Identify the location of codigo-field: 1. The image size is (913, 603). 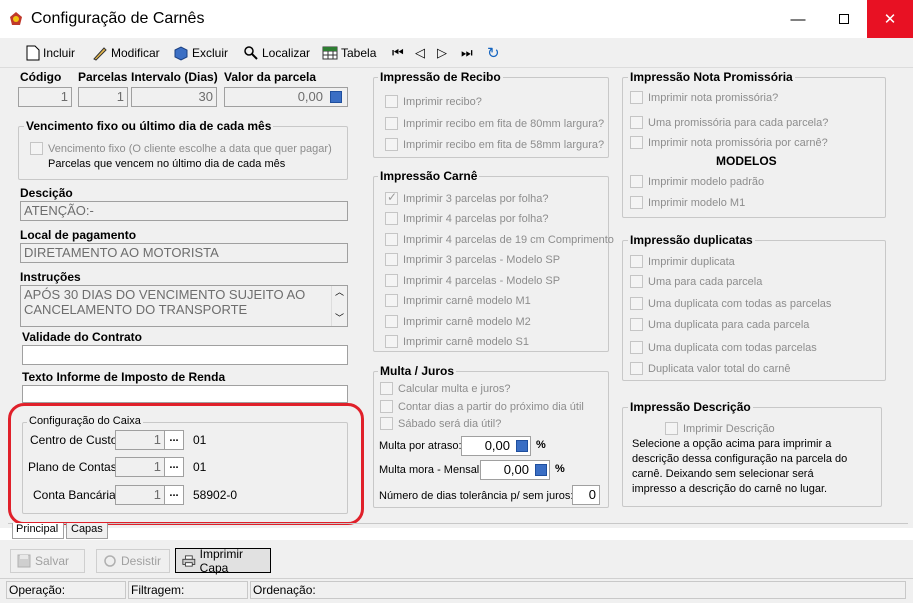
(45, 97).